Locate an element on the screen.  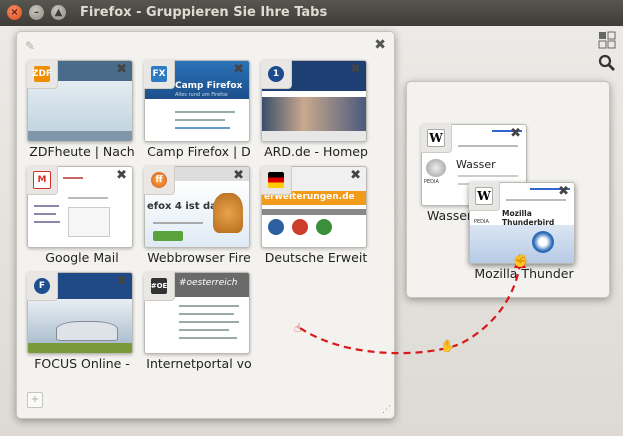
favicon: ff is located at coordinates (159, 180).